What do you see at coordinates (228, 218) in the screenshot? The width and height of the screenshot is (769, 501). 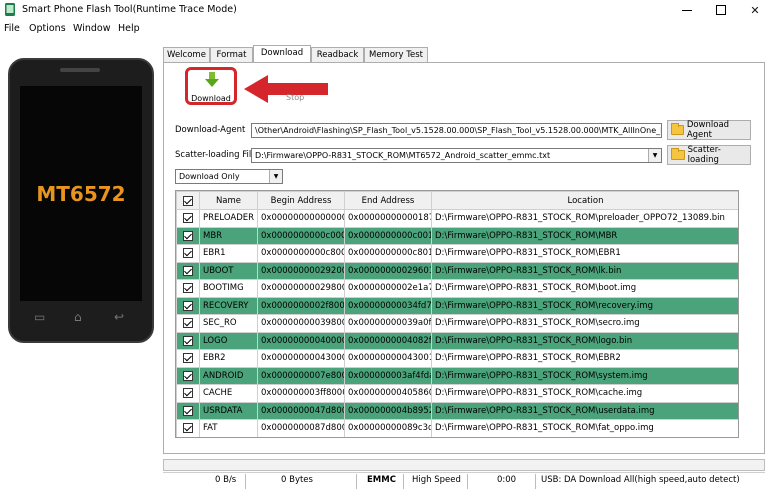 I see `cell-name: PRELOADER` at bounding box center [228, 218].